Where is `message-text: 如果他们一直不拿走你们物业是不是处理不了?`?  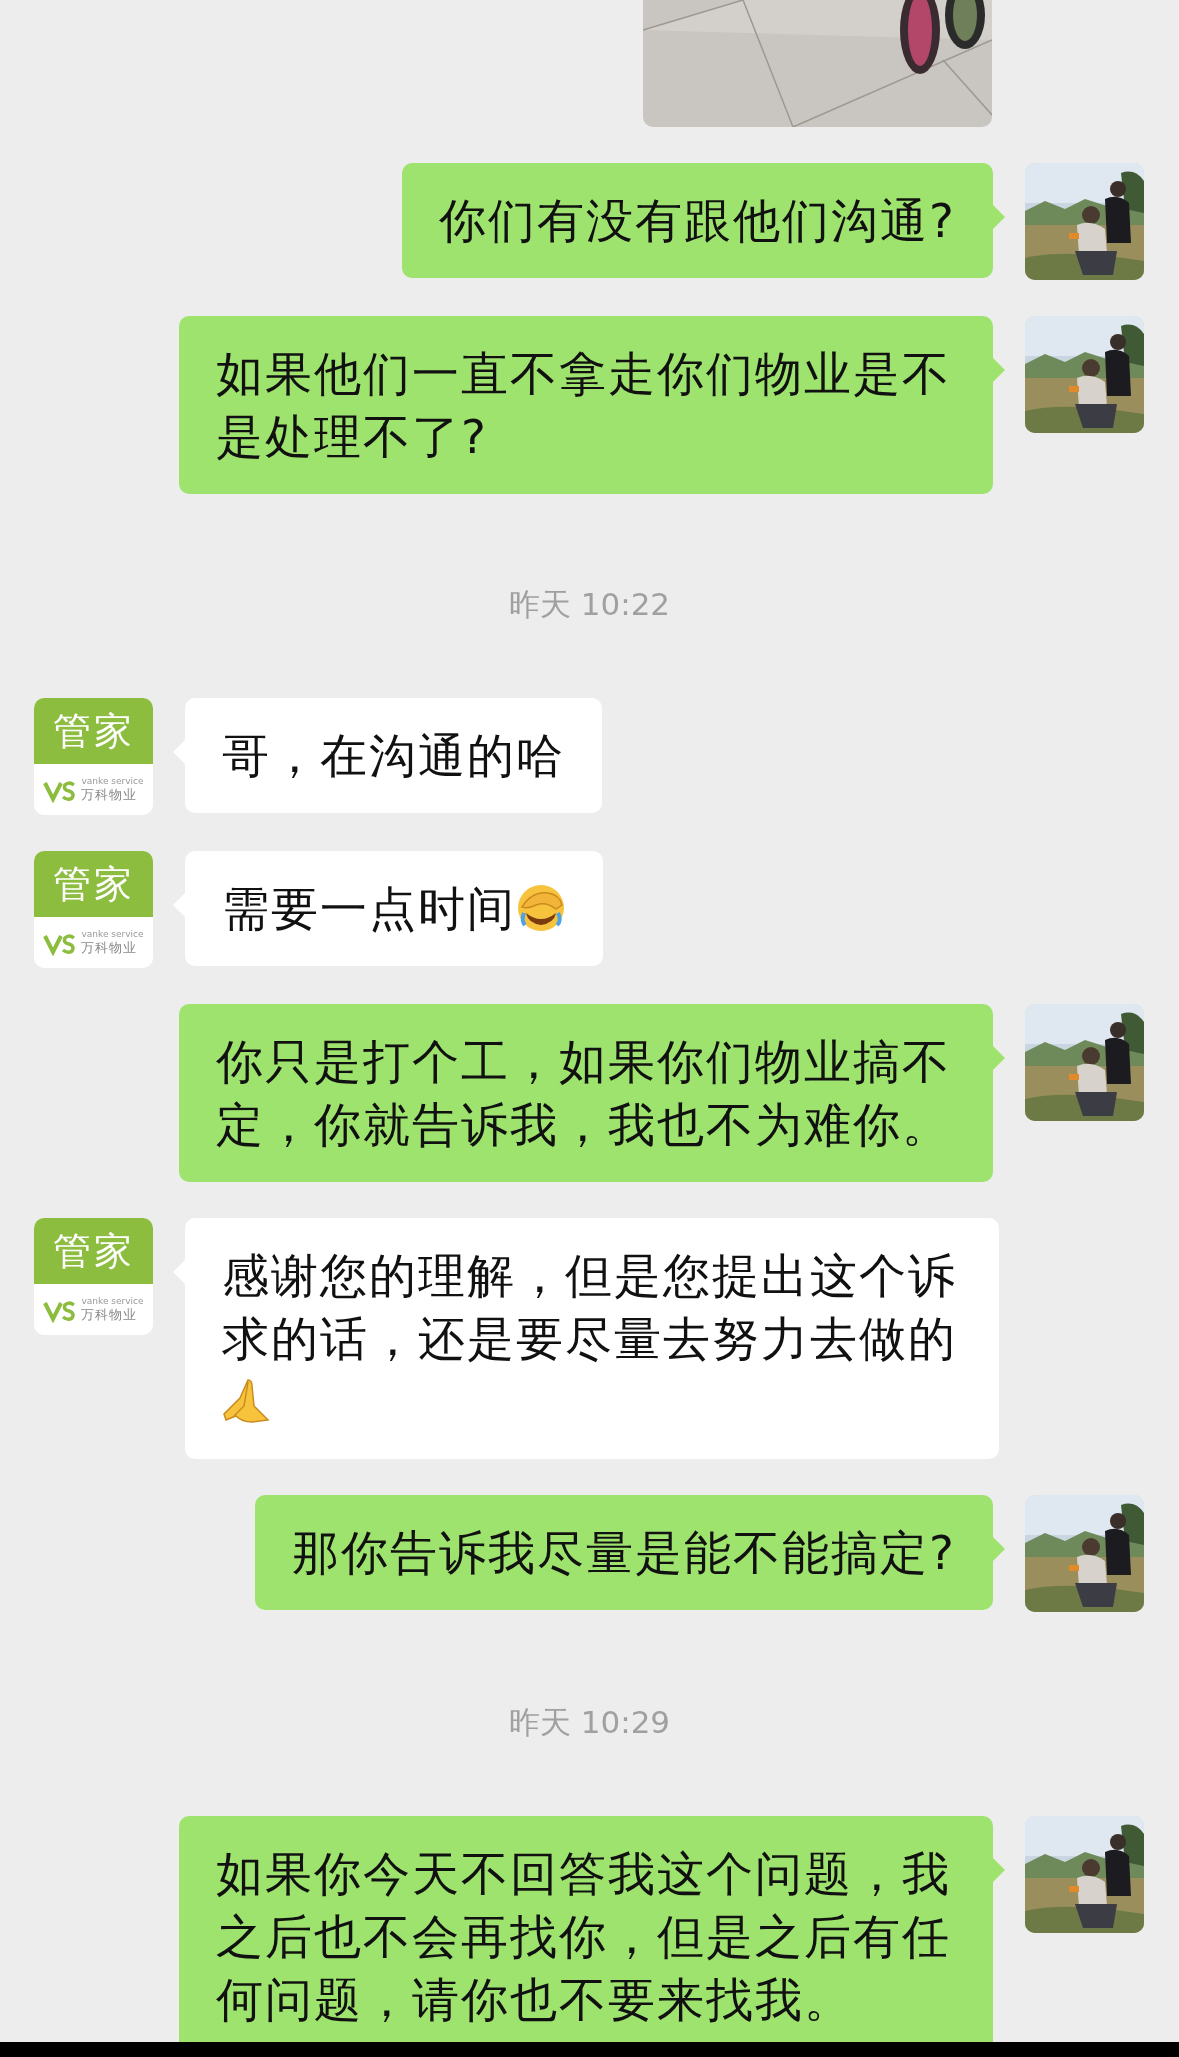
message-text: 如果他们一直不拿走你们物业是不是处理不了? is located at coordinates (583, 405).